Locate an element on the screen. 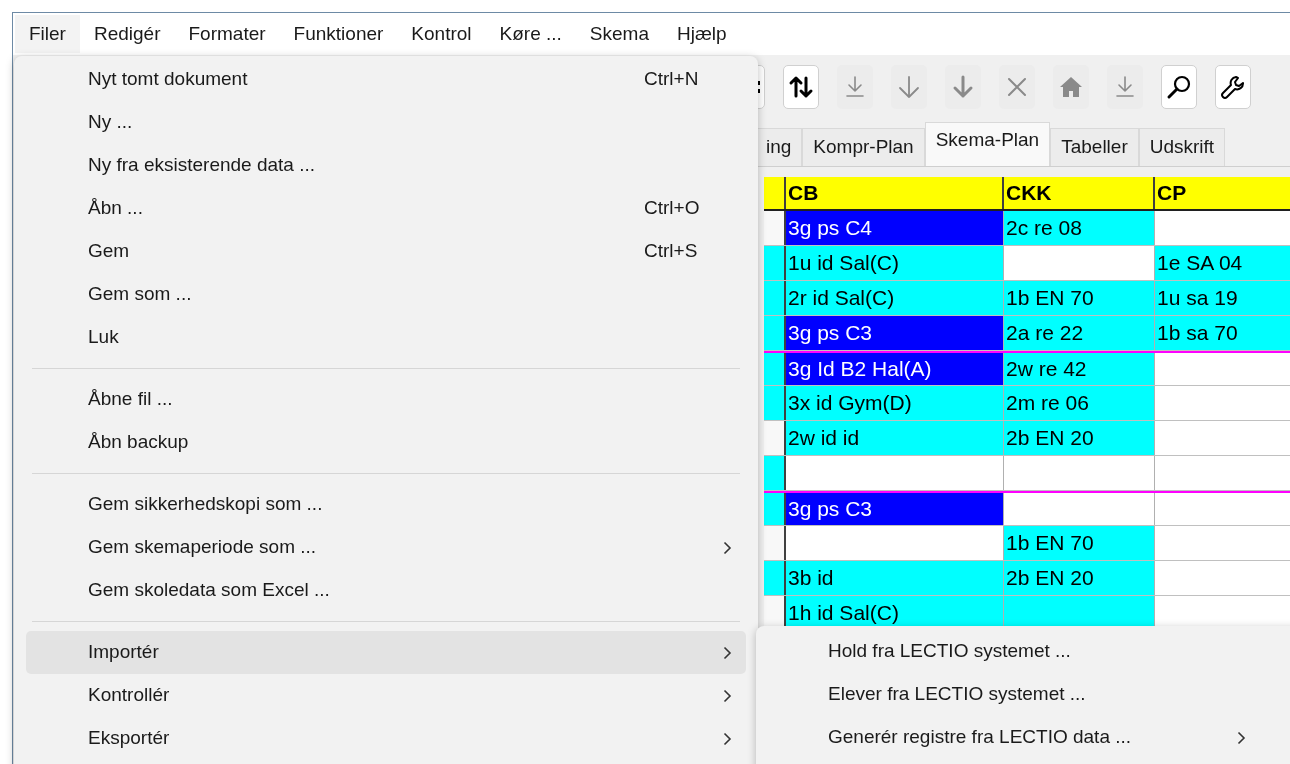 This screenshot has height=764, width=1290. home-icon is located at coordinates (1071, 87).